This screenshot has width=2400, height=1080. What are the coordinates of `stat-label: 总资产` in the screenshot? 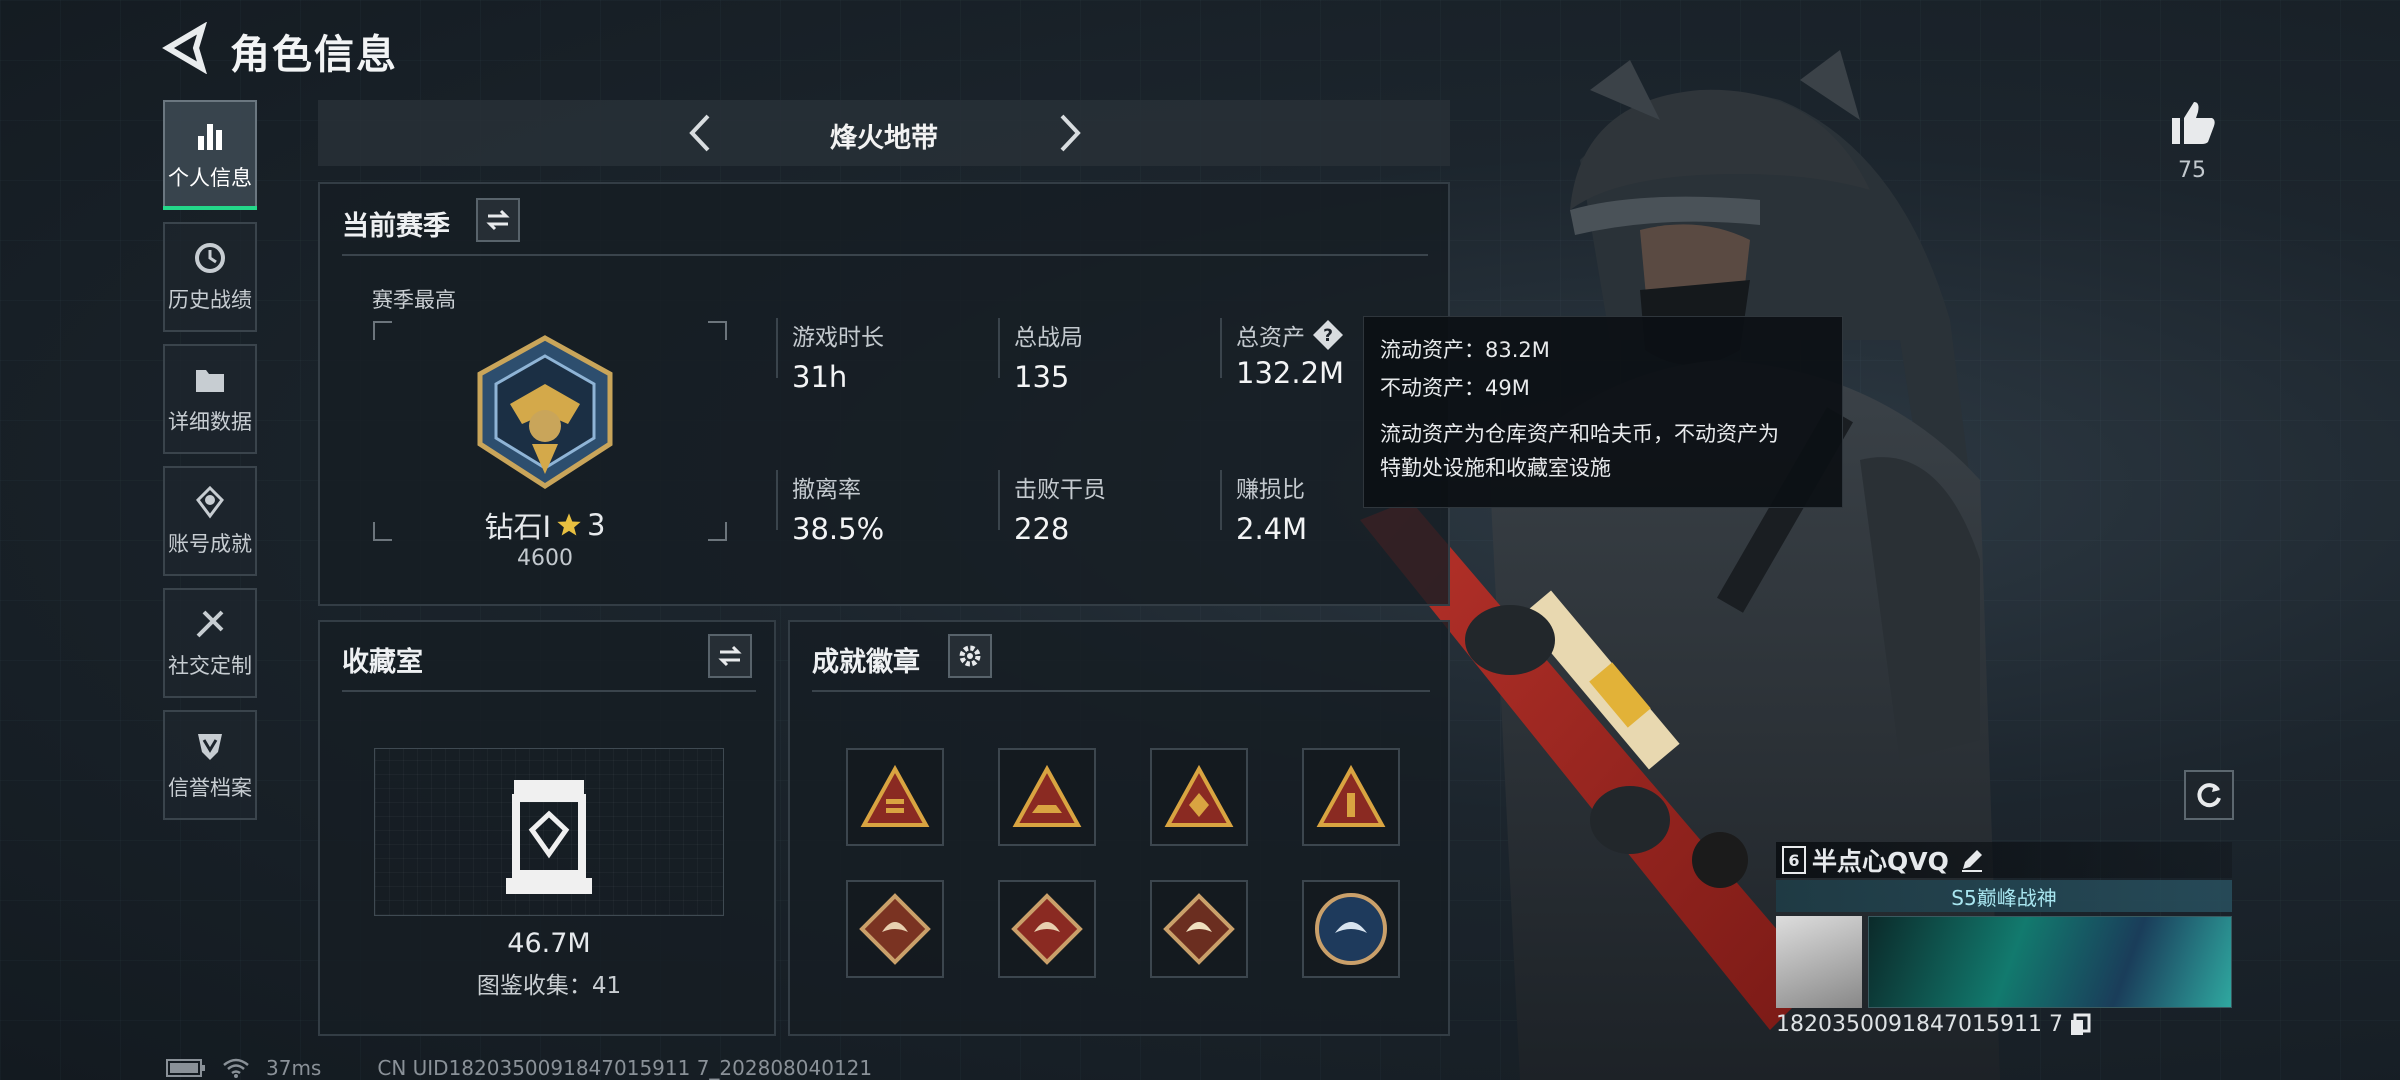 It's located at (1270, 338).